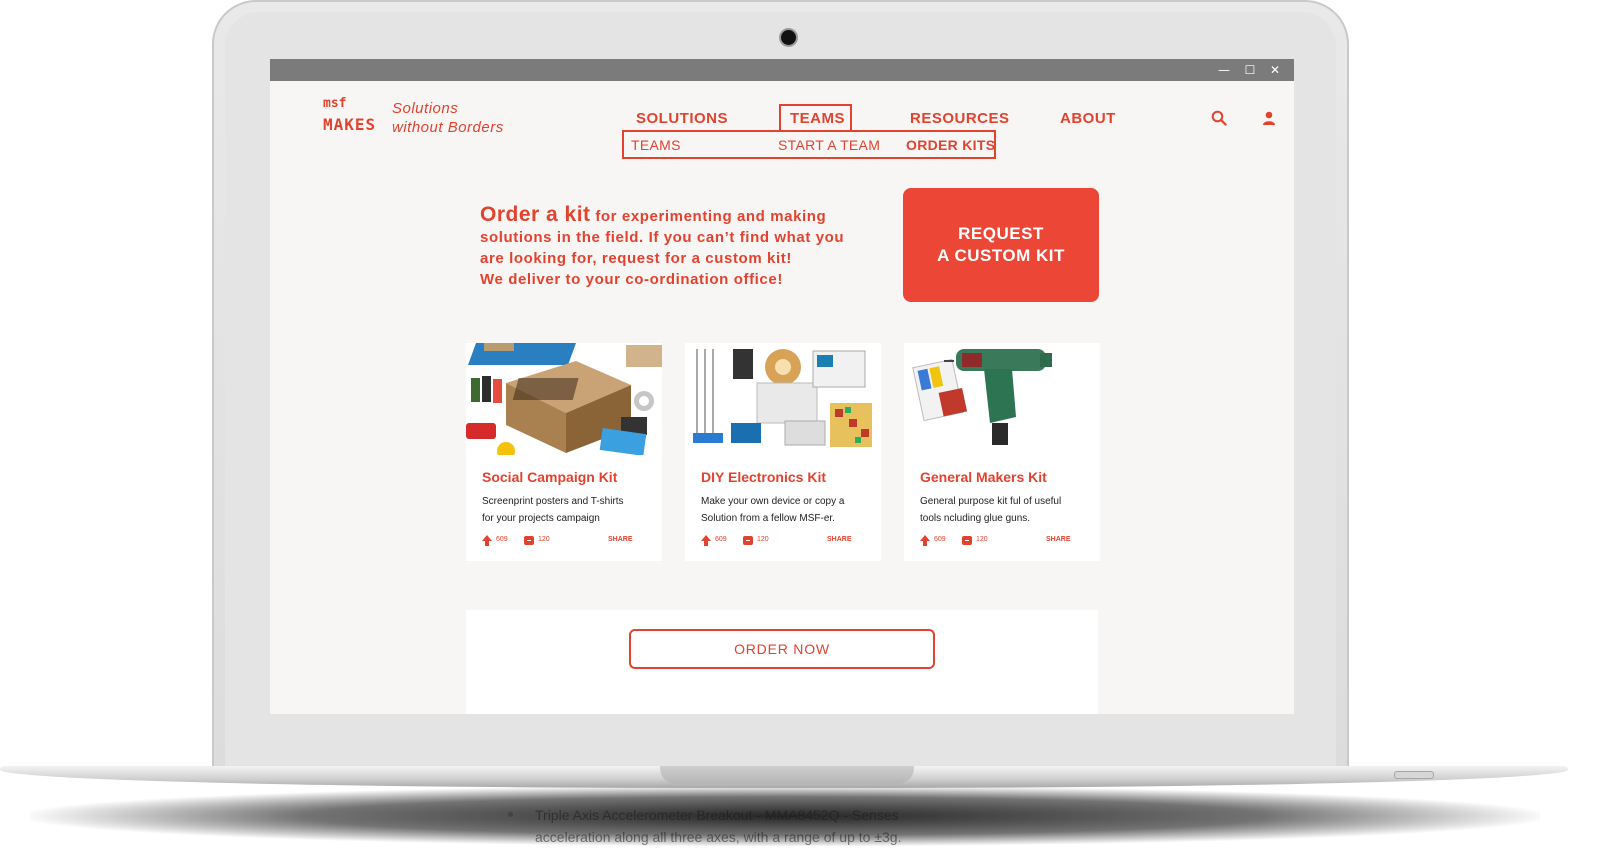  What do you see at coordinates (829, 145) in the screenshot?
I see `submenu-start-a-team: START A TEAM` at bounding box center [829, 145].